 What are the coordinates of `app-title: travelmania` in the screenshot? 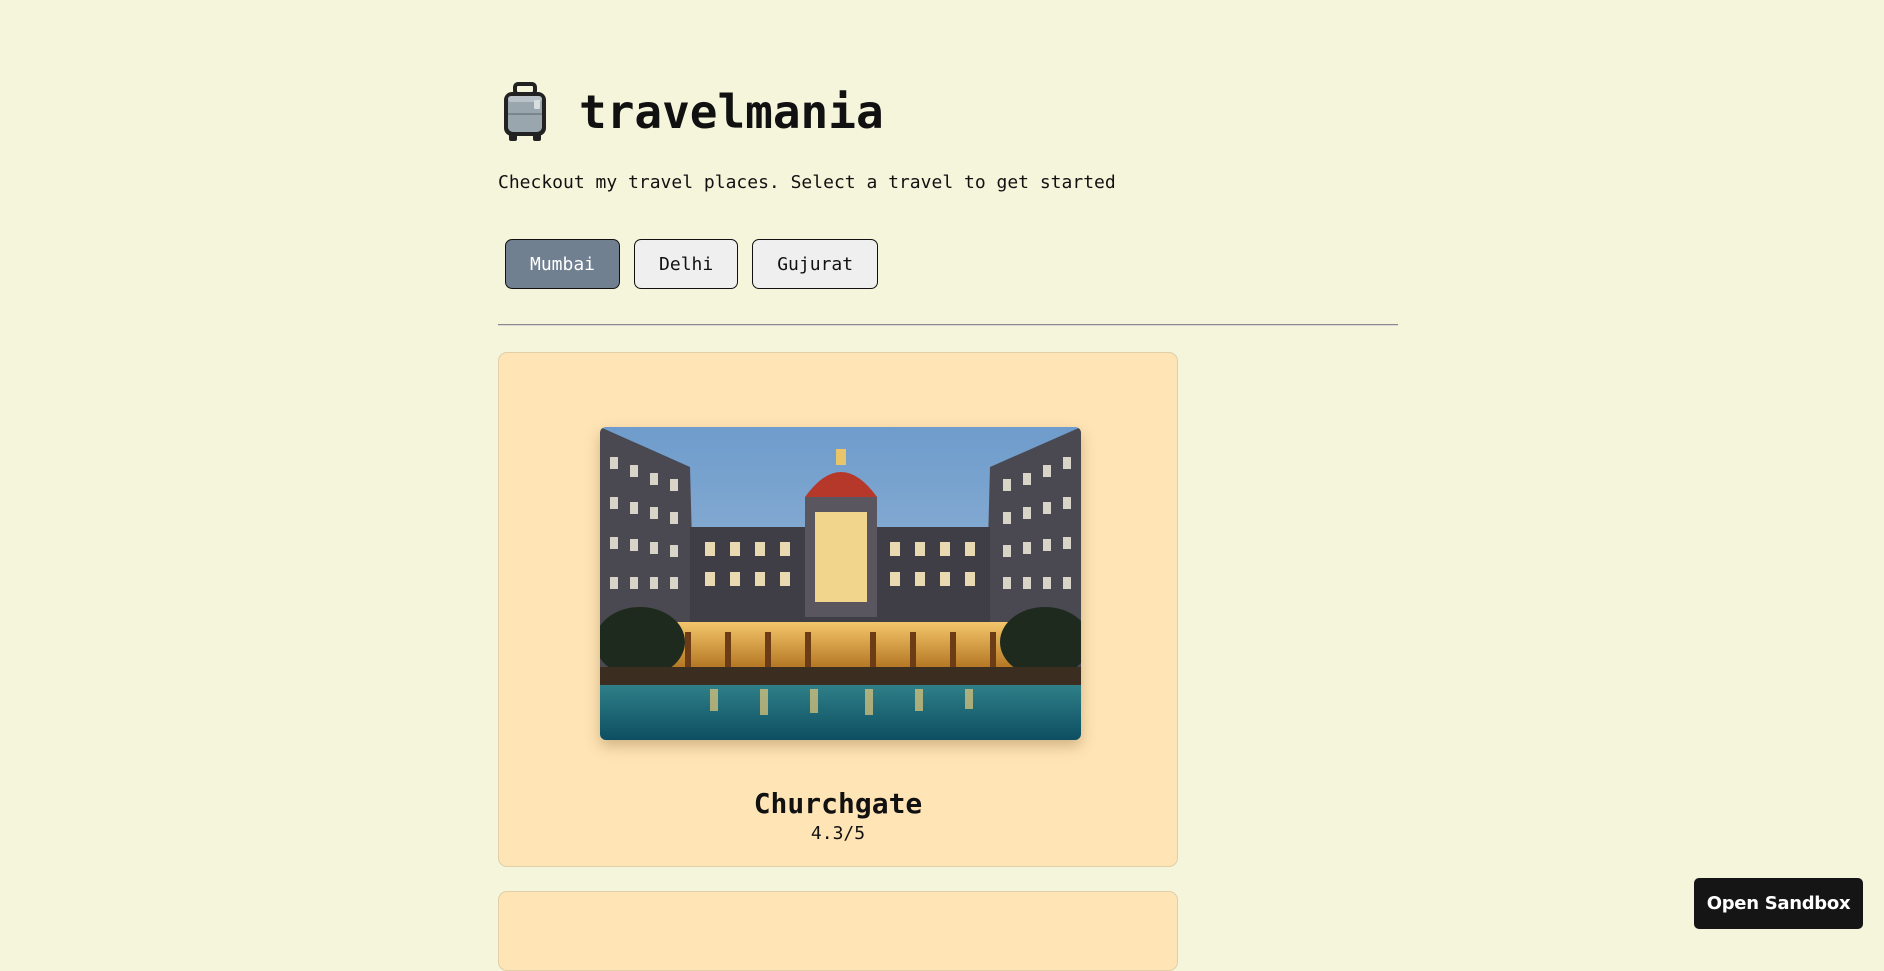 It's located at (731, 112).